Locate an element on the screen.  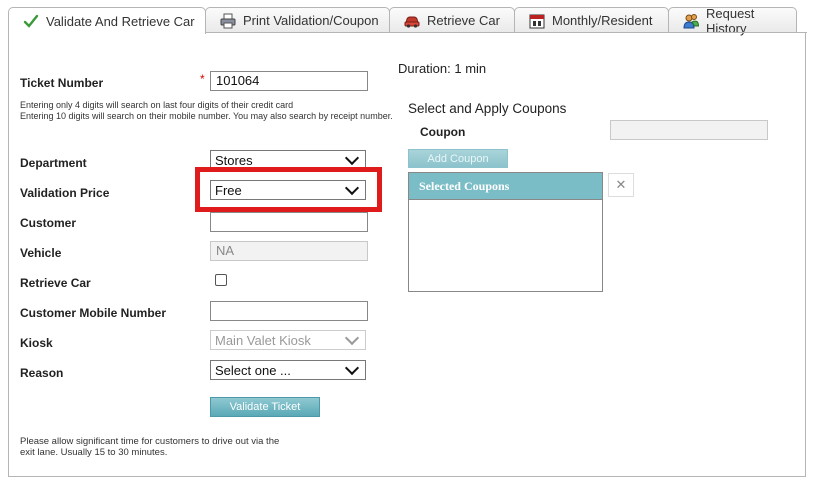
kiosk-value: Main Valet Kiosk is located at coordinates (263, 340).